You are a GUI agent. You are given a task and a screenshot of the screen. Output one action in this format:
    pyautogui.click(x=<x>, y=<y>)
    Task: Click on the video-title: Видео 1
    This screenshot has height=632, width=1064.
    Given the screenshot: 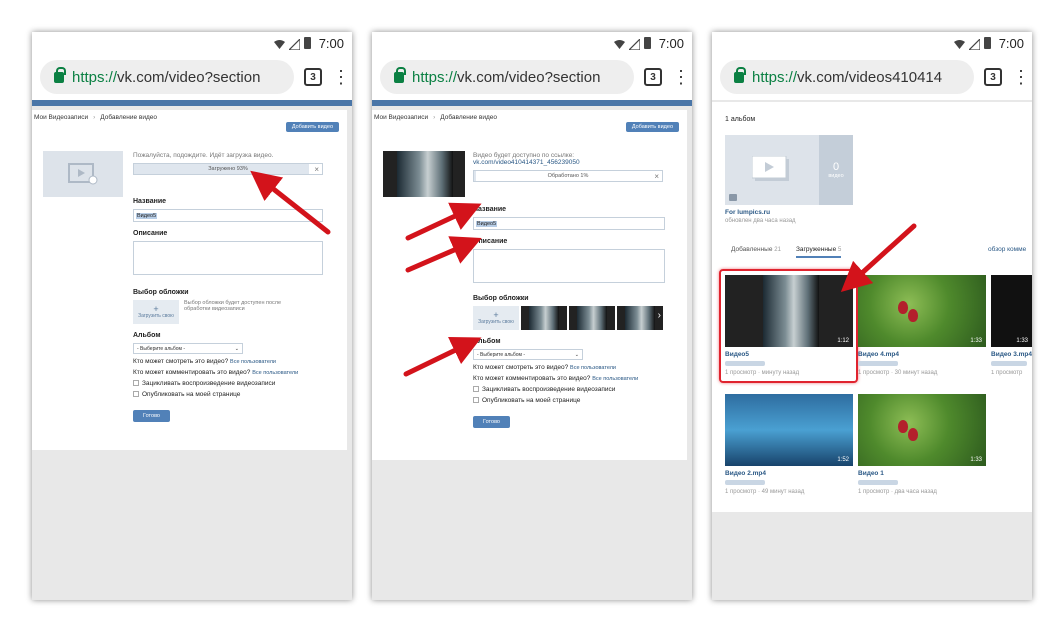 What is the action you would take?
    pyautogui.click(x=871, y=473)
    